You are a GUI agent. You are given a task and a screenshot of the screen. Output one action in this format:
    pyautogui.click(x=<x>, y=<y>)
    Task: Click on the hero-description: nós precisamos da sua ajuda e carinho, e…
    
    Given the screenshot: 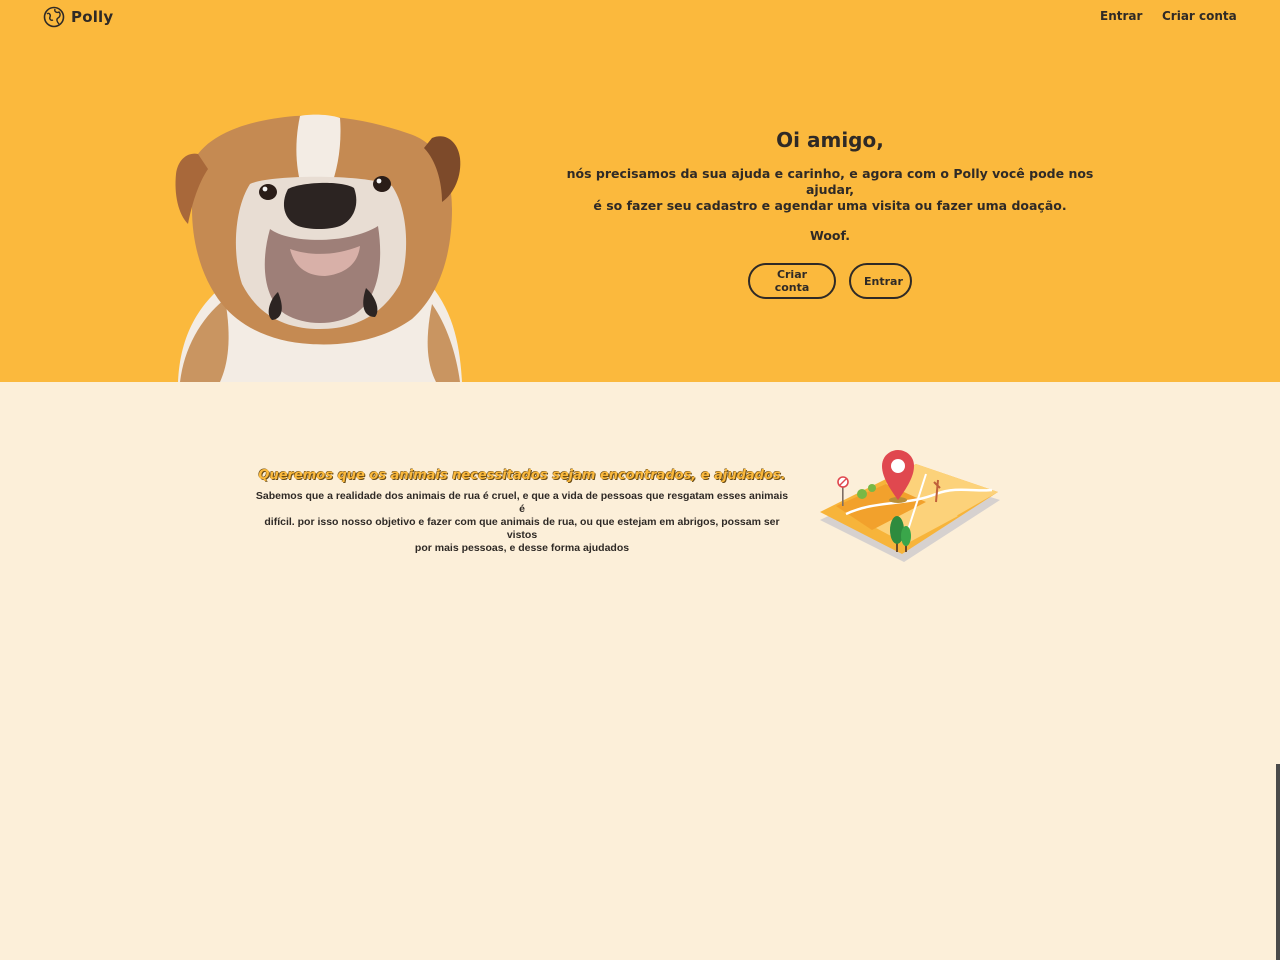 What is the action you would take?
    pyautogui.click(x=830, y=190)
    